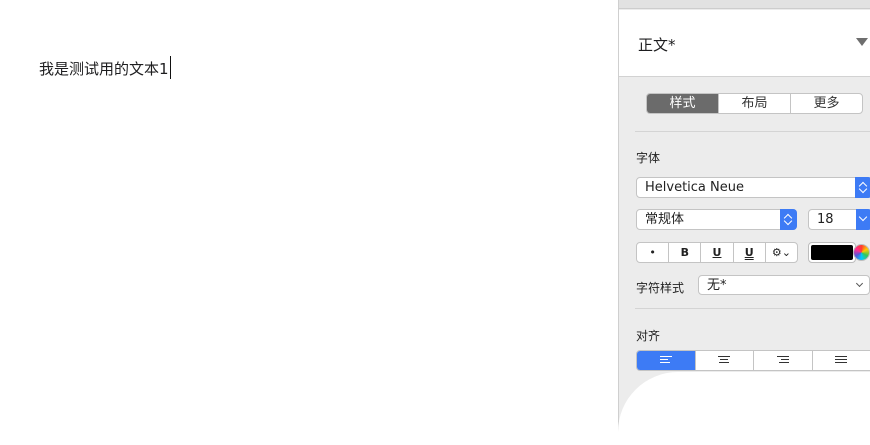  I want to click on triangle-down-icon, so click(862, 42).